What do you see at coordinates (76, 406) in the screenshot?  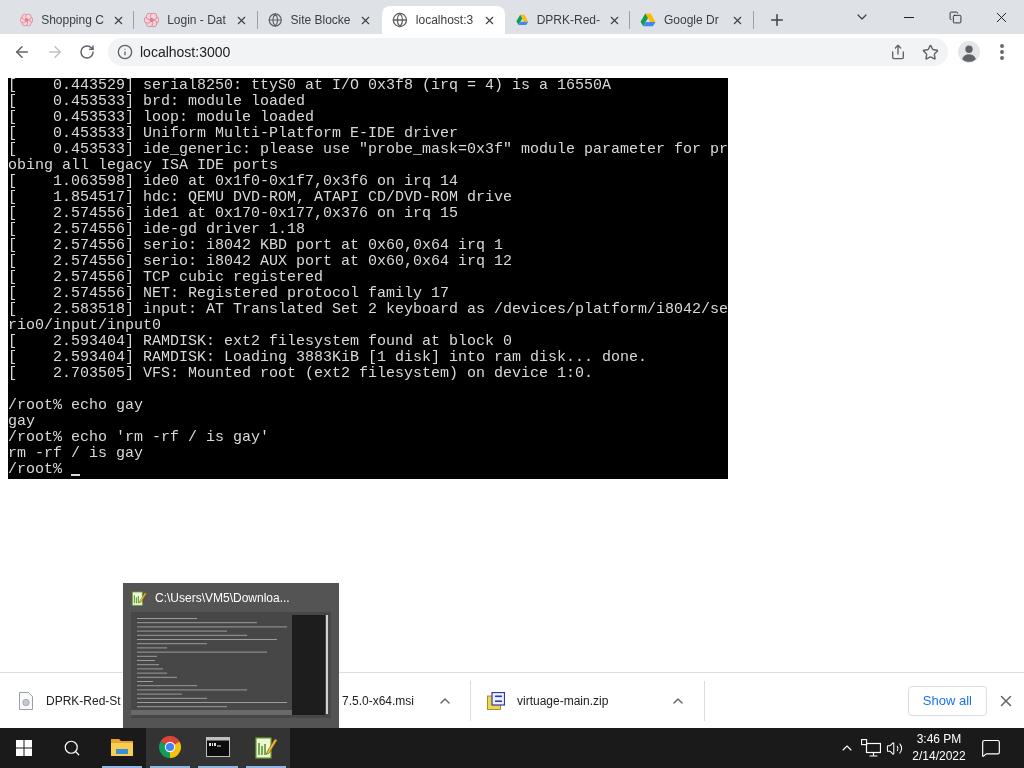 I see `terminal-line: /root% echo gay` at bounding box center [76, 406].